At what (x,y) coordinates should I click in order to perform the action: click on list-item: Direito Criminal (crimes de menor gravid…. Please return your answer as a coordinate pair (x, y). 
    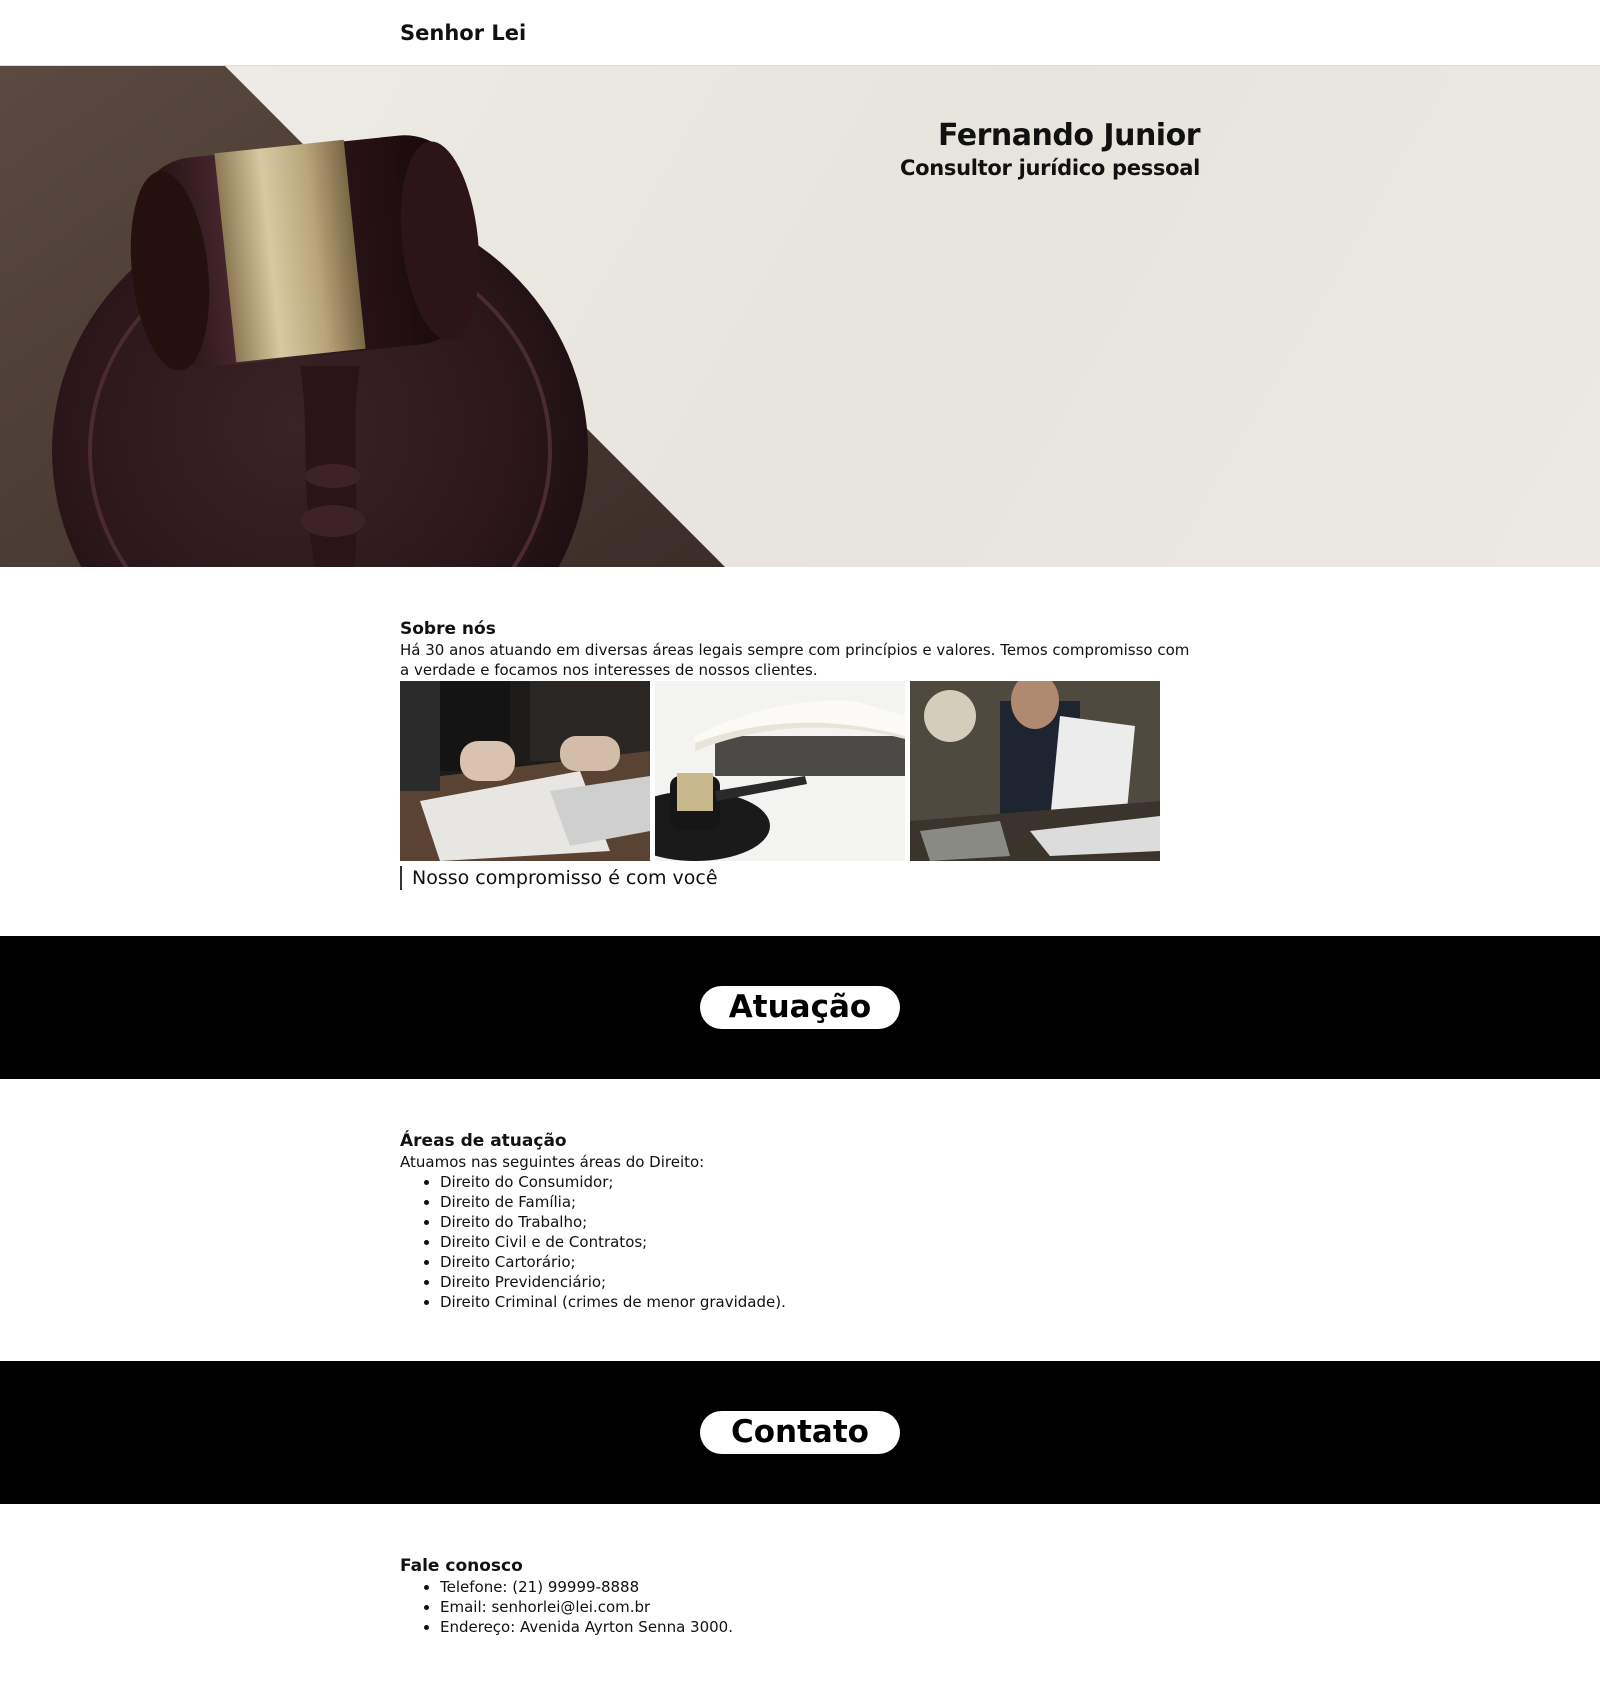
    Looking at the image, I should click on (820, 1302).